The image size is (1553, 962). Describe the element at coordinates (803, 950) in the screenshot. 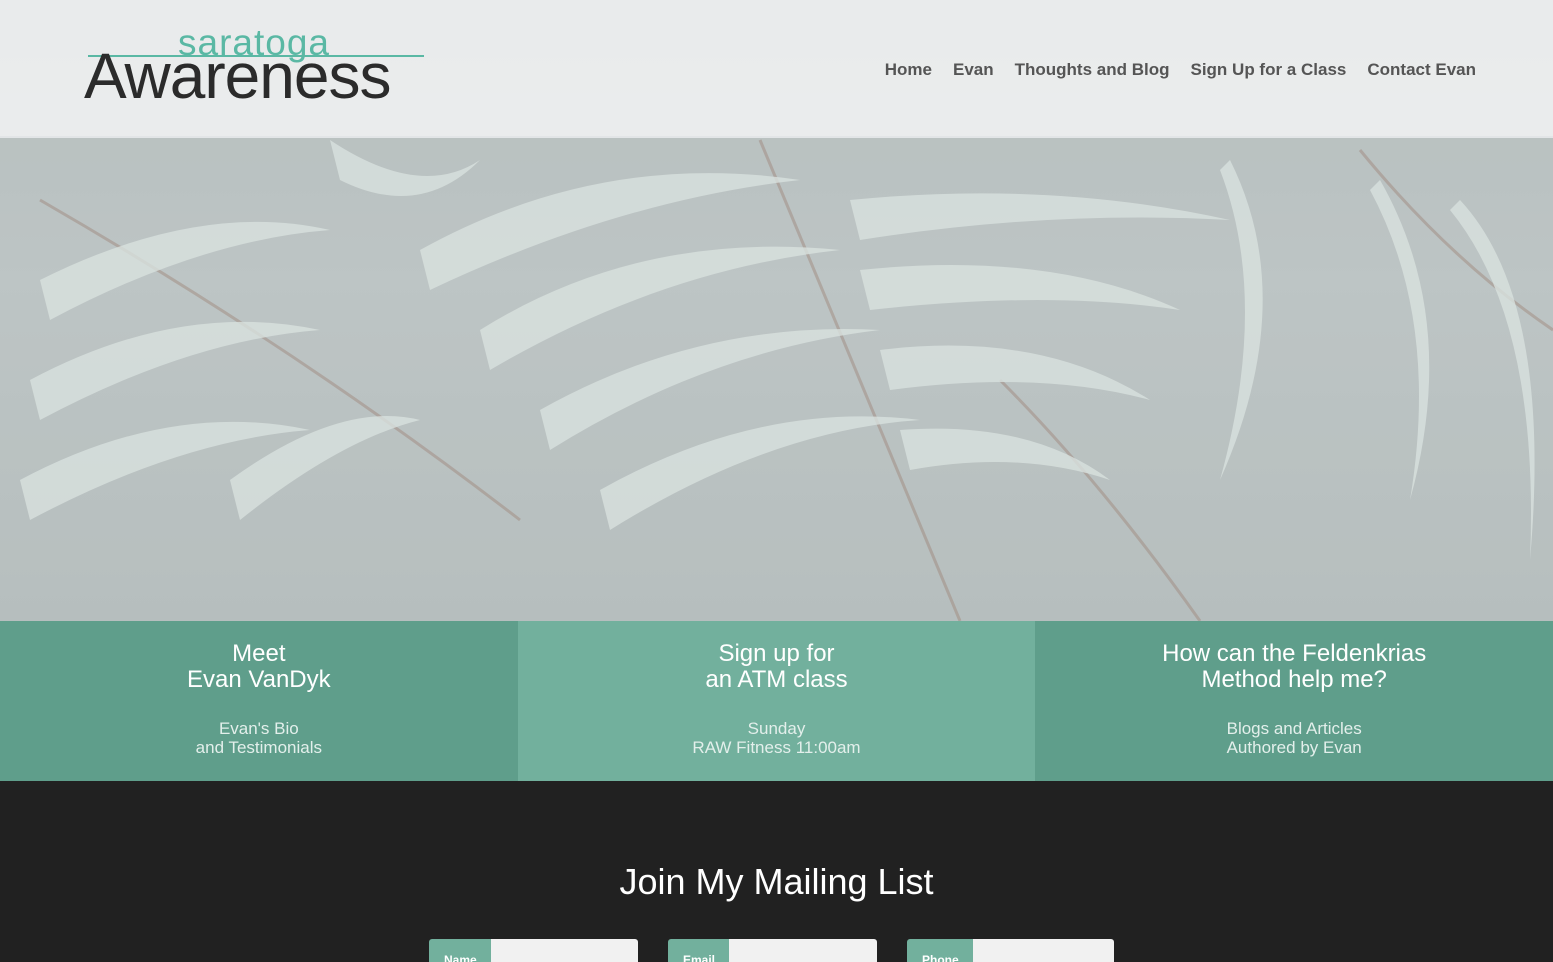

I see `email-input` at that location.